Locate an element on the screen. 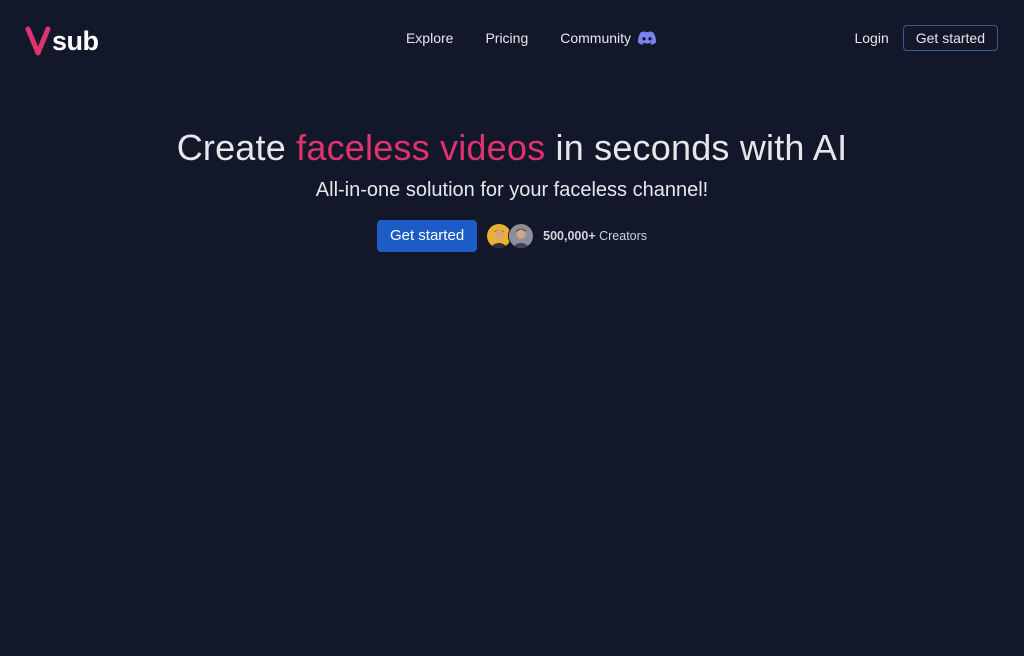  avatar is located at coordinates (521, 236).